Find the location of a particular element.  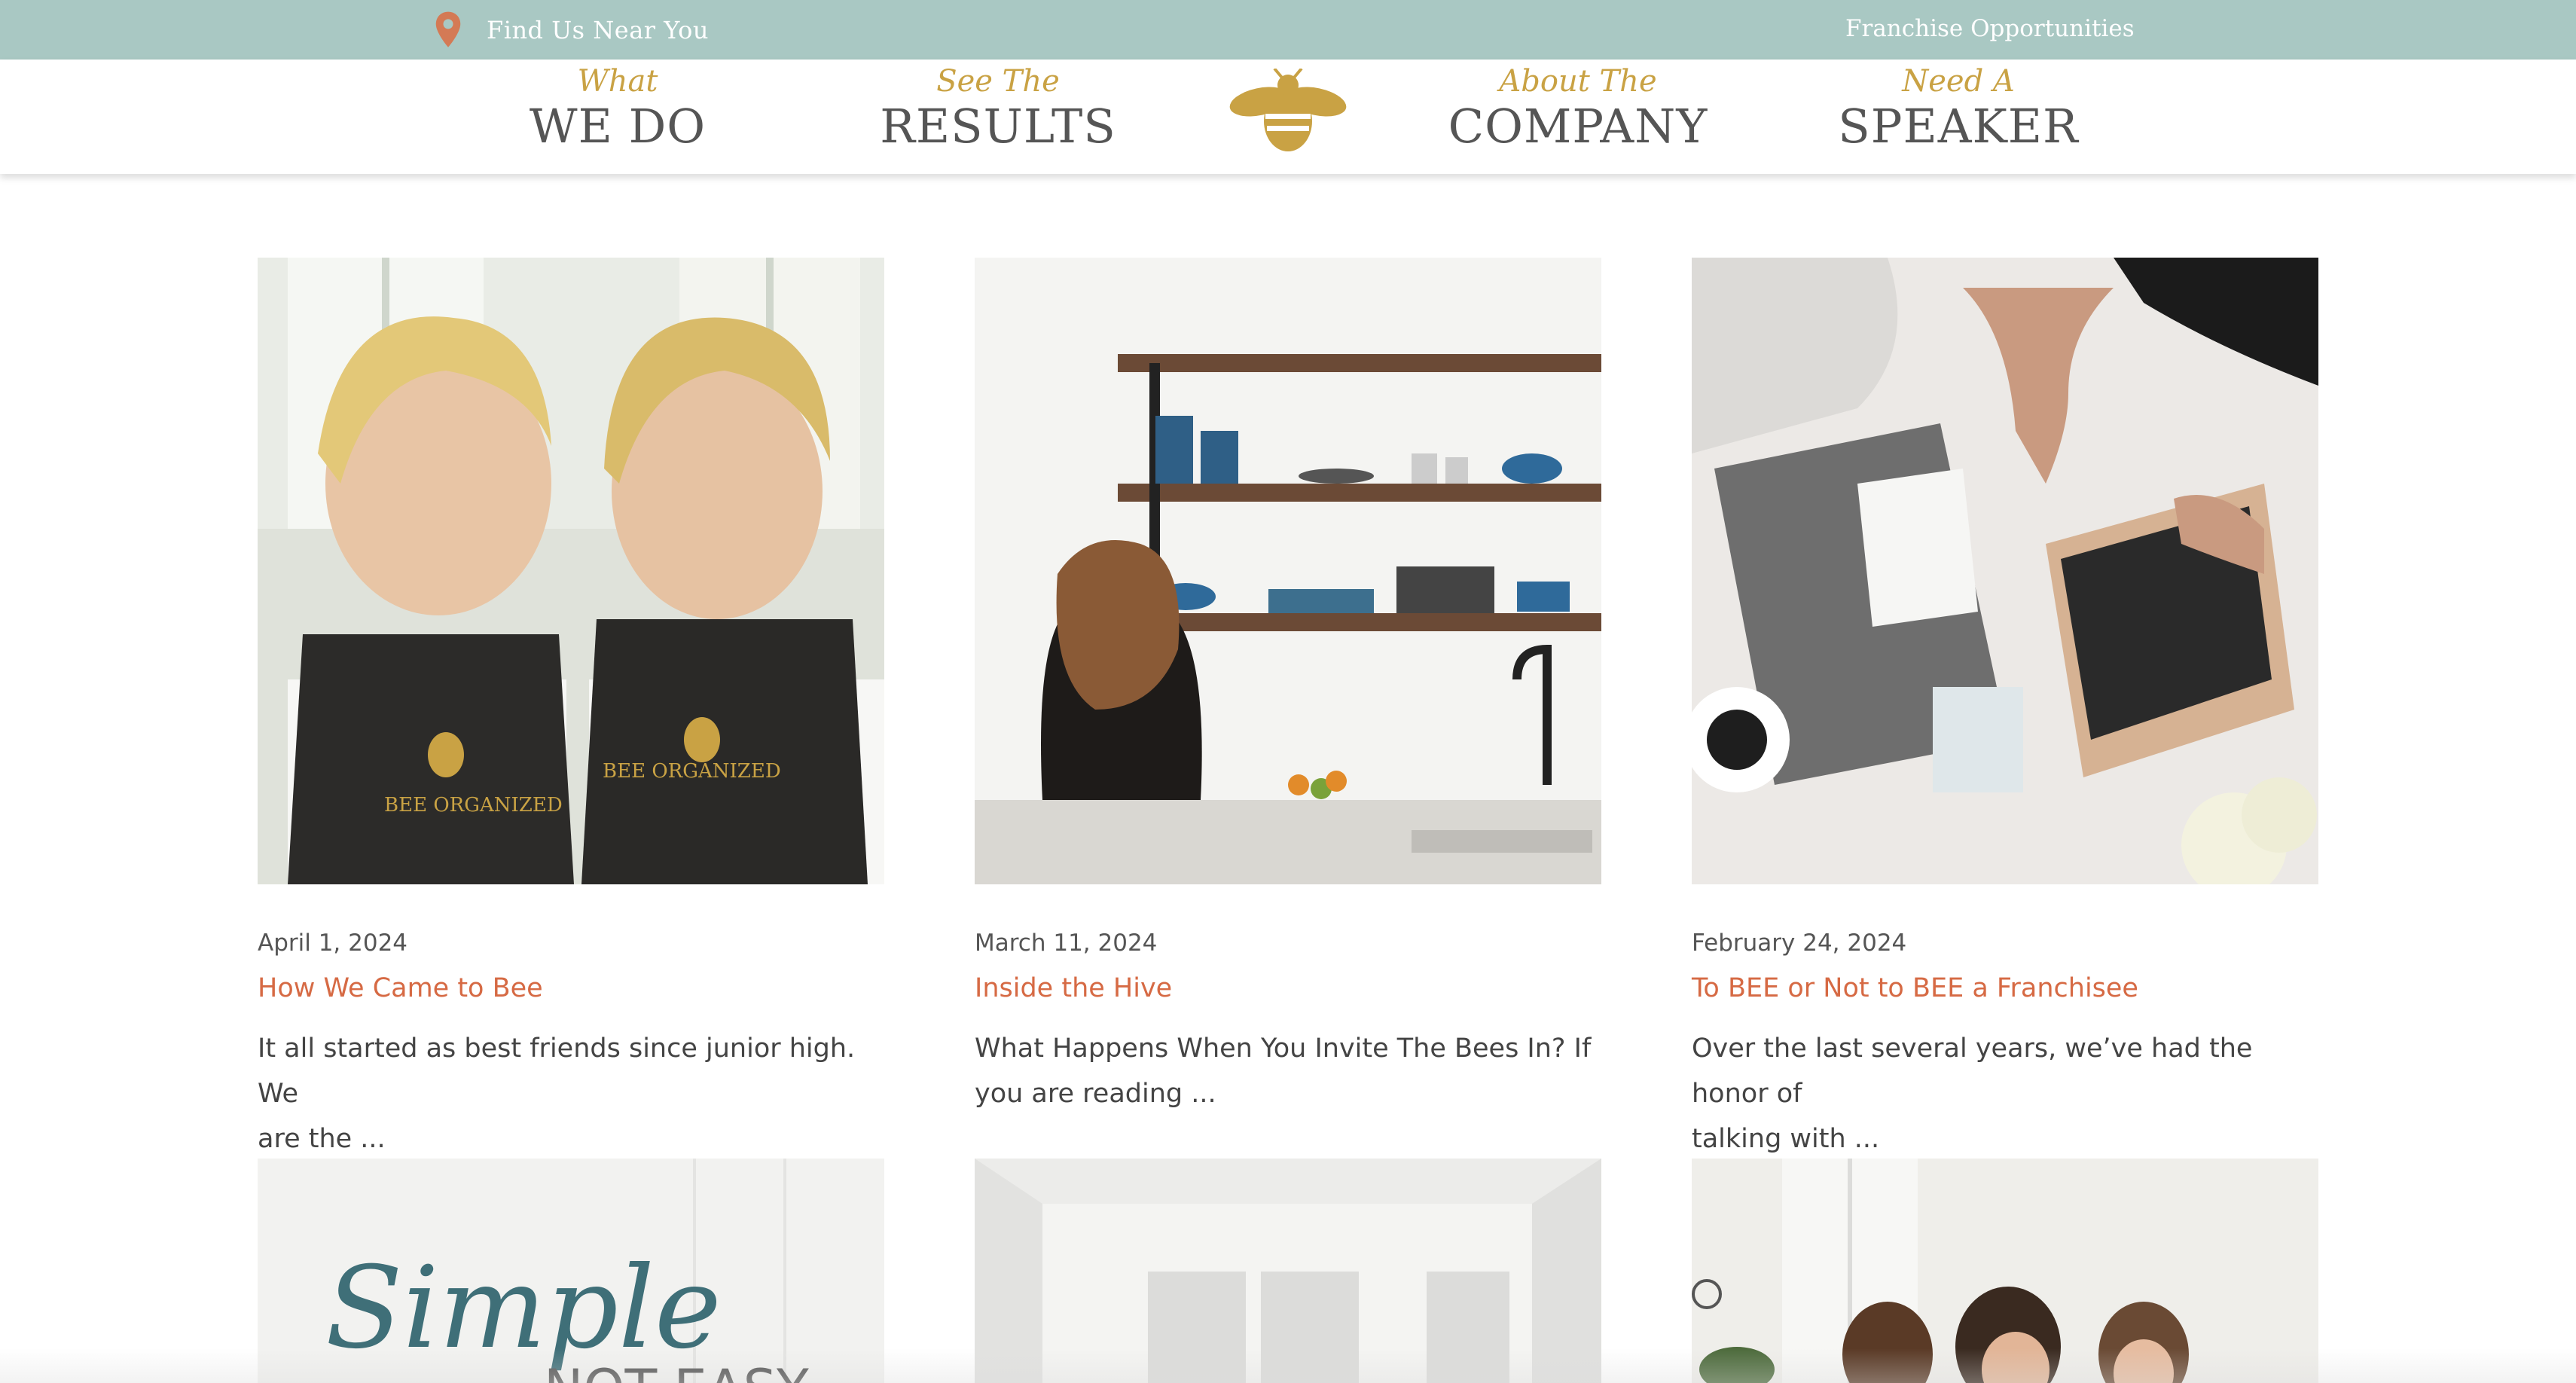

founders-photo: BEE ORGANIZED BEE ORGANIZED is located at coordinates (571, 571).